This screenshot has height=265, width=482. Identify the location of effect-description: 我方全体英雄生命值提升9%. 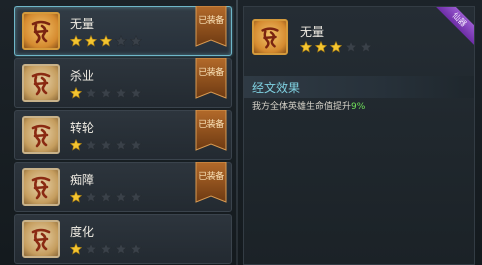
(308, 105).